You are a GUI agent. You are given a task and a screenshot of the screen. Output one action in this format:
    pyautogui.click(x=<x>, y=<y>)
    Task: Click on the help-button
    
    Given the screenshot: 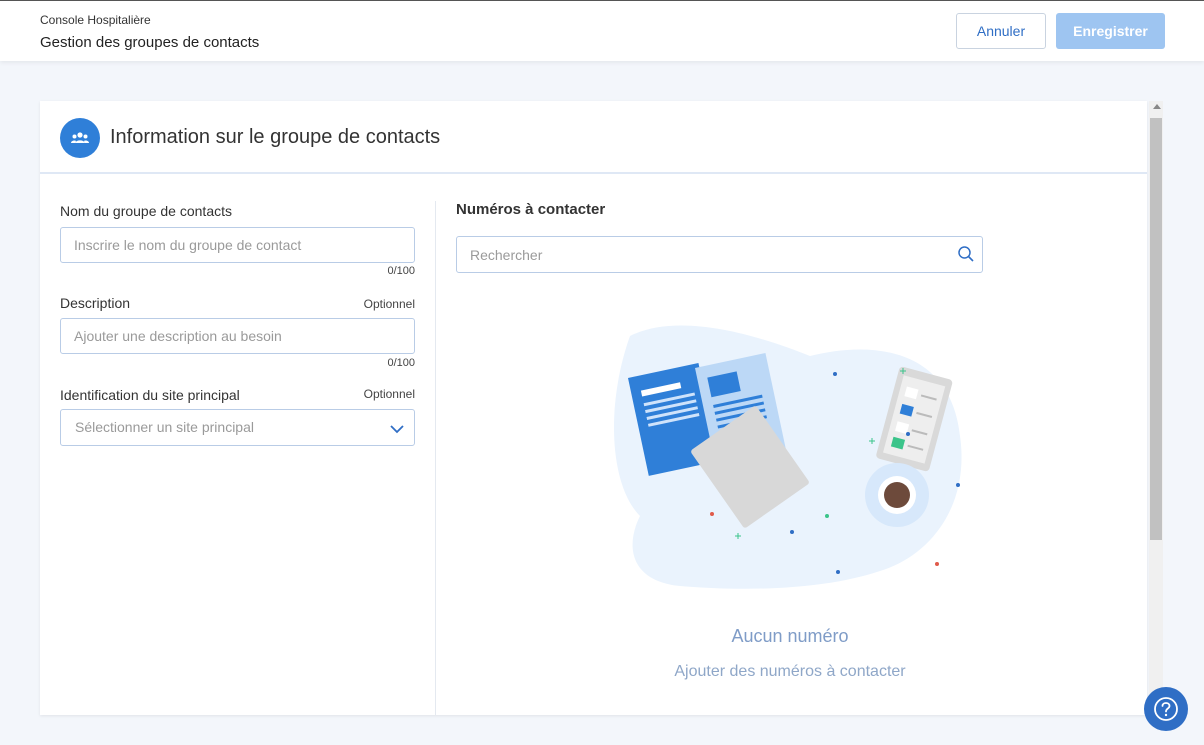 What is the action you would take?
    pyautogui.click(x=1166, y=709)
    